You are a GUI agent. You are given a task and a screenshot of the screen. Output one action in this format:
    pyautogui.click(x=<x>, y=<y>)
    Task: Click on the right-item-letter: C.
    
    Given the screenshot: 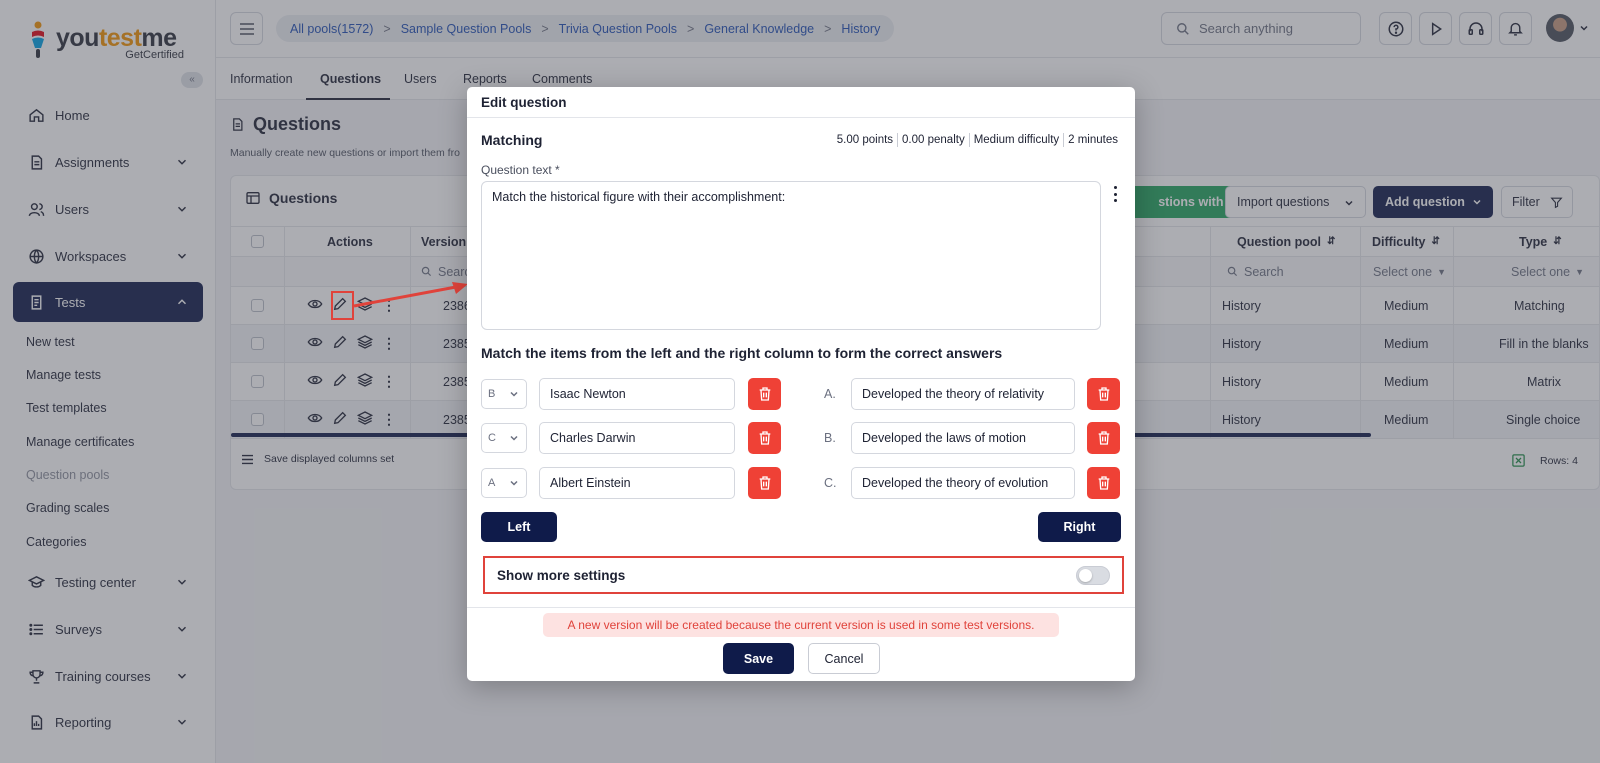 What is the action you would take?
    pyautogui.click(x=830, y=483)
    